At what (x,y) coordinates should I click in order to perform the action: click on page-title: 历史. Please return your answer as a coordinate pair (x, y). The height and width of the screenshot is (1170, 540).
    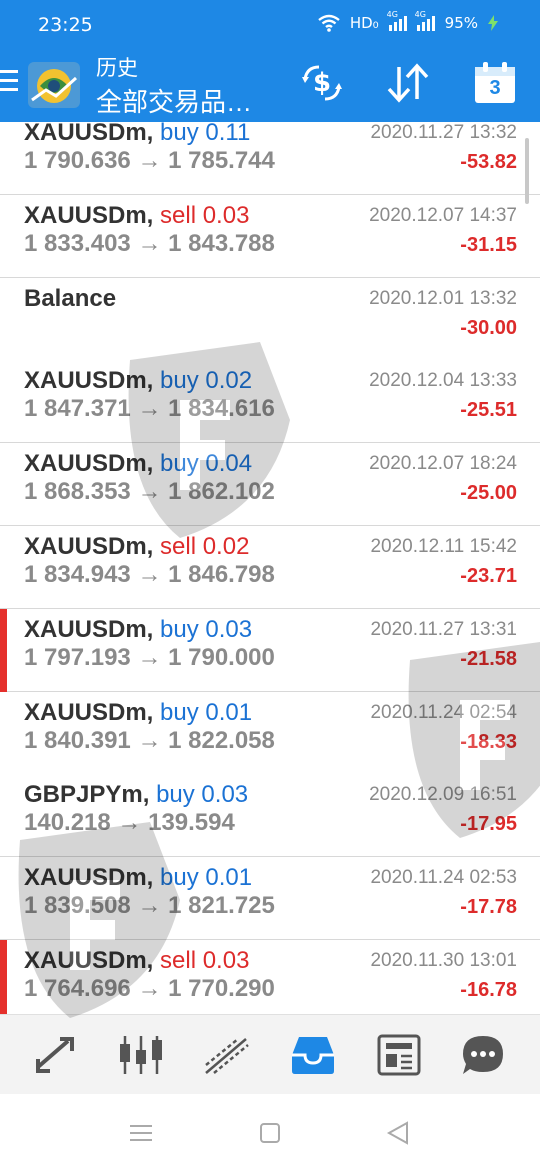
    Looking at the image, I should click on (117, 68).